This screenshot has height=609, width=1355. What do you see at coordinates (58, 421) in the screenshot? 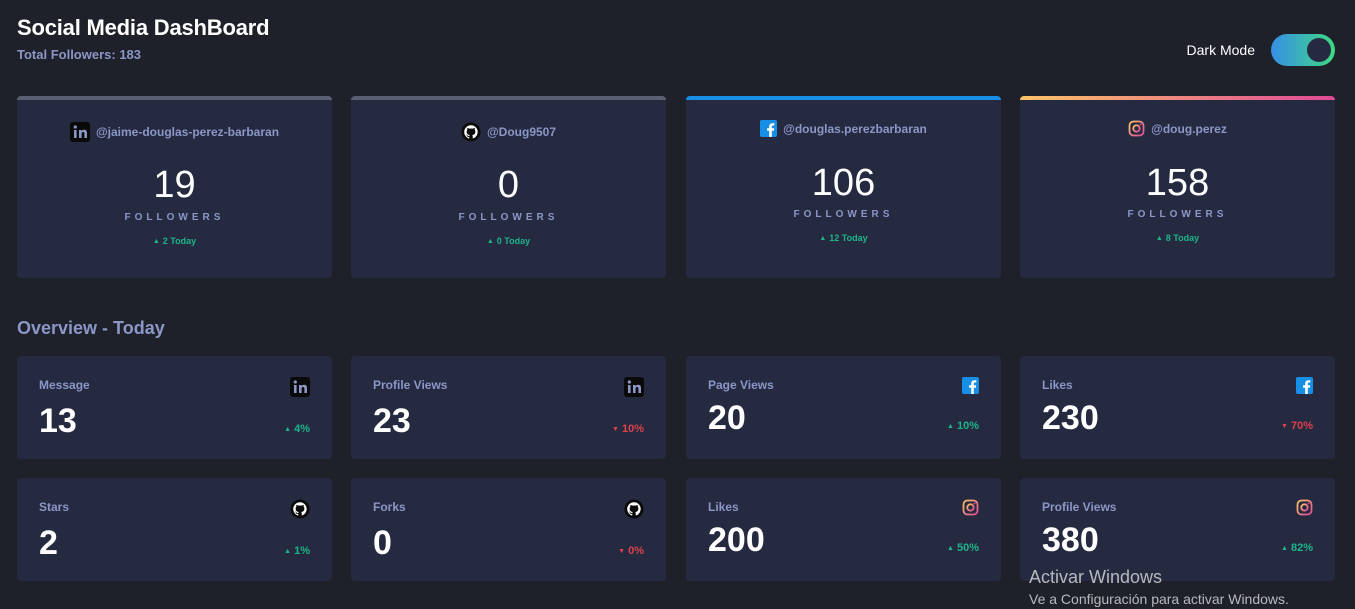
I see `tile-value: 13` at bounding box center [58, 421].